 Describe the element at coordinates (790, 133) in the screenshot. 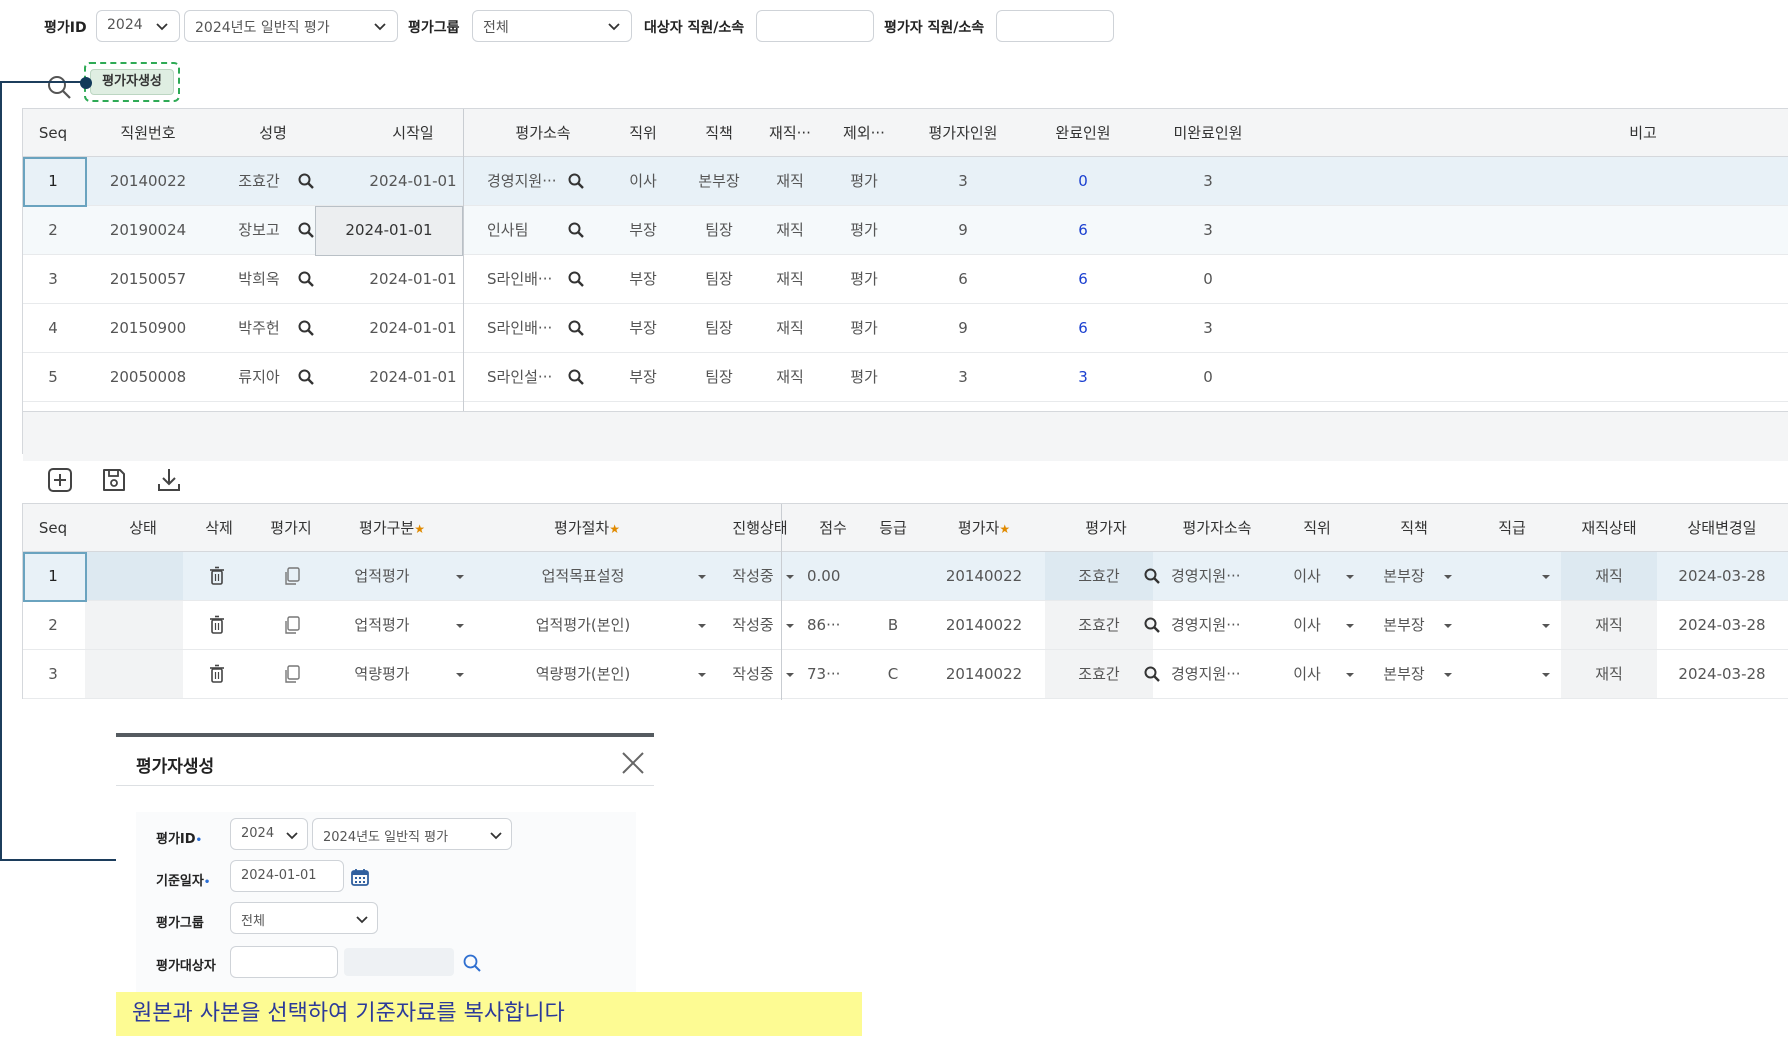

I see `col-status: 재직···` at that location.